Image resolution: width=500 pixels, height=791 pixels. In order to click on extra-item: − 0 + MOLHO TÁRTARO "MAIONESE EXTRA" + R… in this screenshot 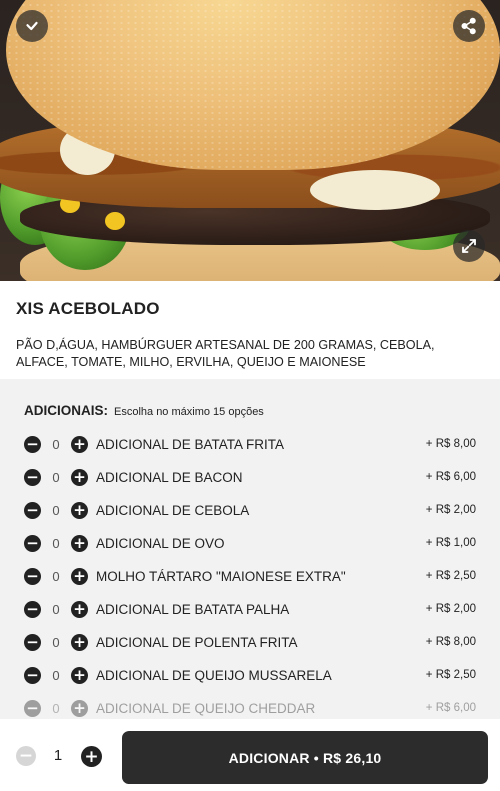, I will do `click(250, 576)`.